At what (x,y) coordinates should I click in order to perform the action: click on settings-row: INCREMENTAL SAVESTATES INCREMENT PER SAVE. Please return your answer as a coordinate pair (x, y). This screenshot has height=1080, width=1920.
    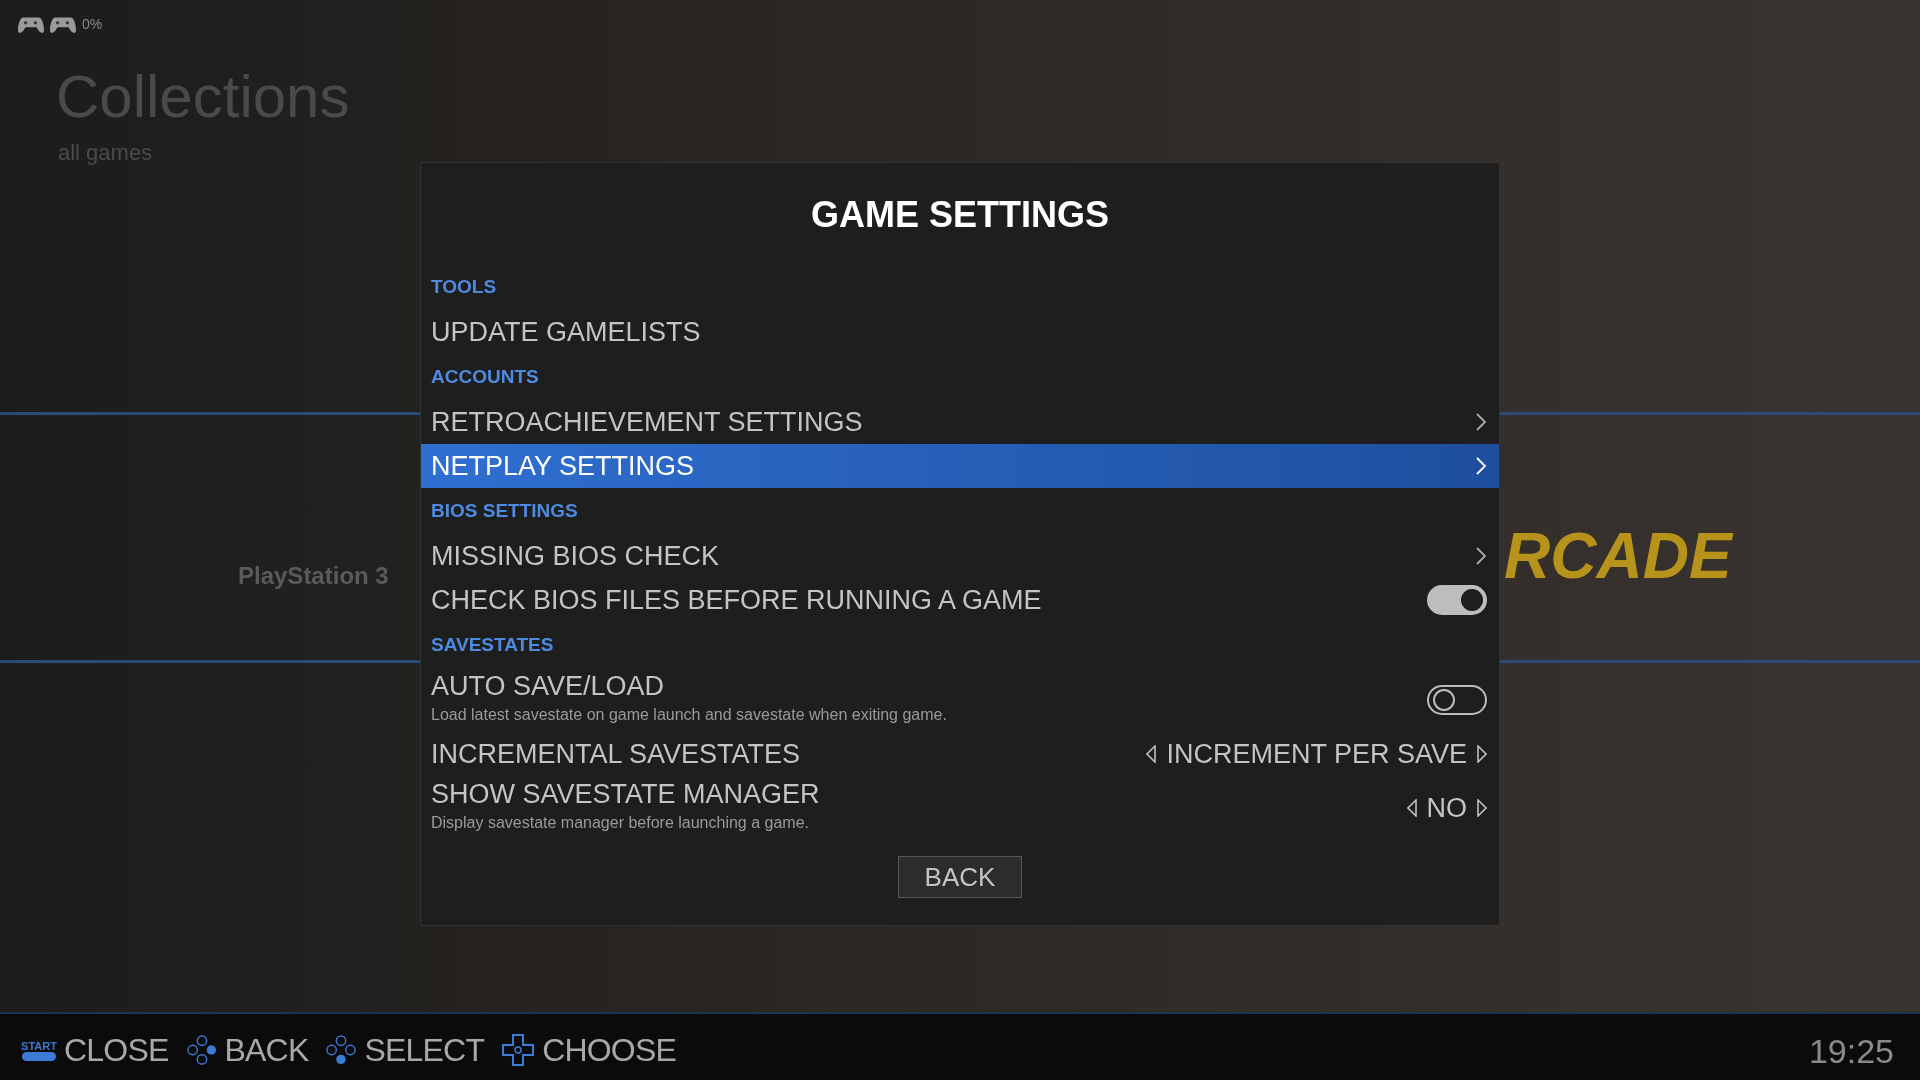
    Looking at the image, I should click on (960, 754).